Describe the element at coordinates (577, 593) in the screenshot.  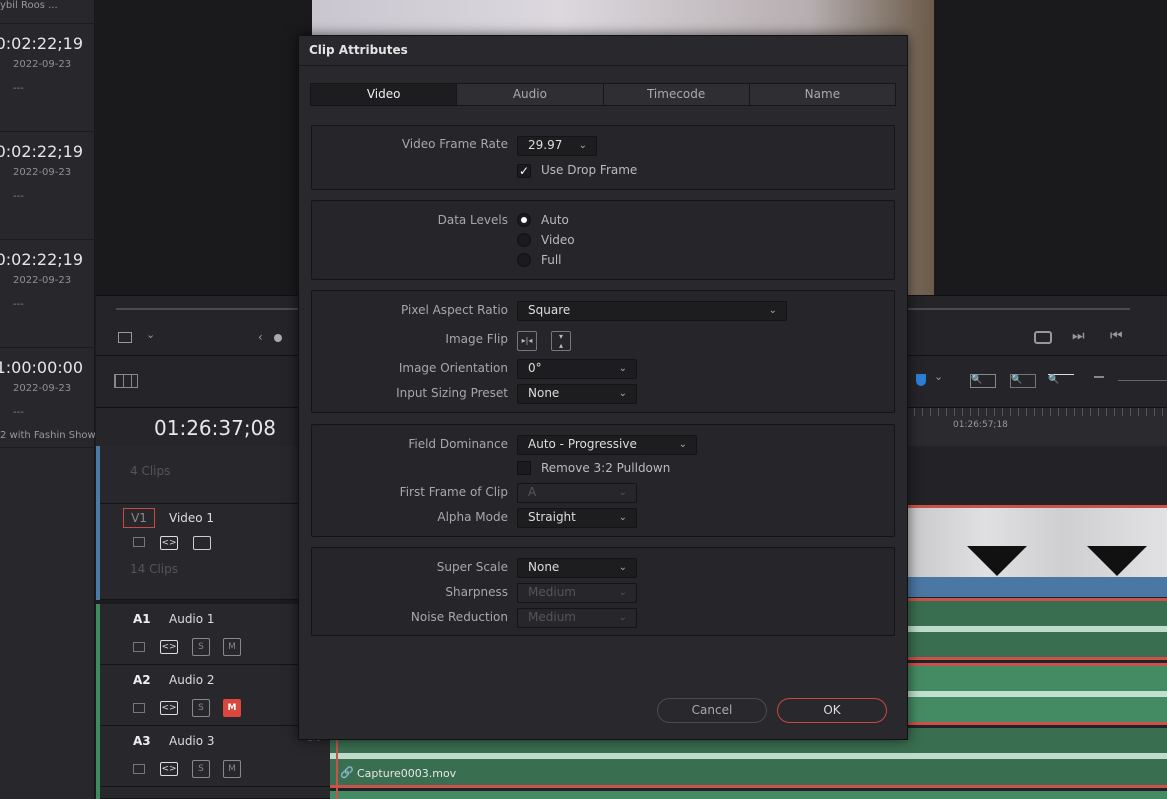
I see `sharpness-select: Medium ⌄` at that location.